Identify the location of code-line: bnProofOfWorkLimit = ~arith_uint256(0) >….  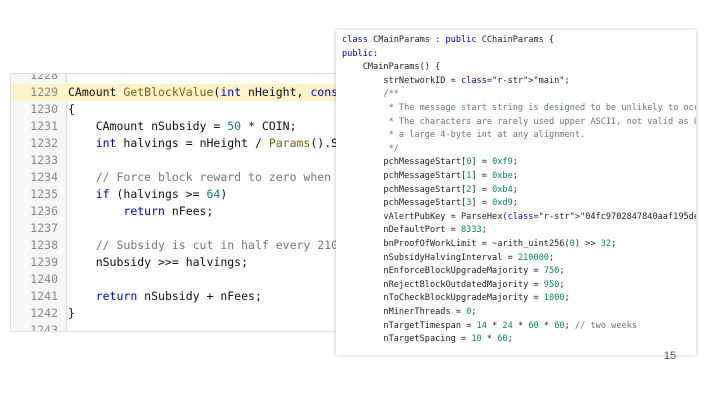
(479, 244).